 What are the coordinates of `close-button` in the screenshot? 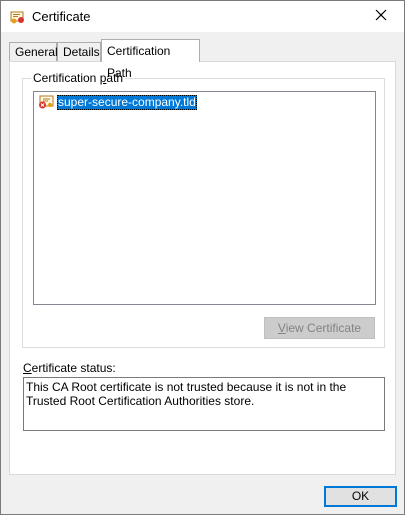 It's located at (381, 16).